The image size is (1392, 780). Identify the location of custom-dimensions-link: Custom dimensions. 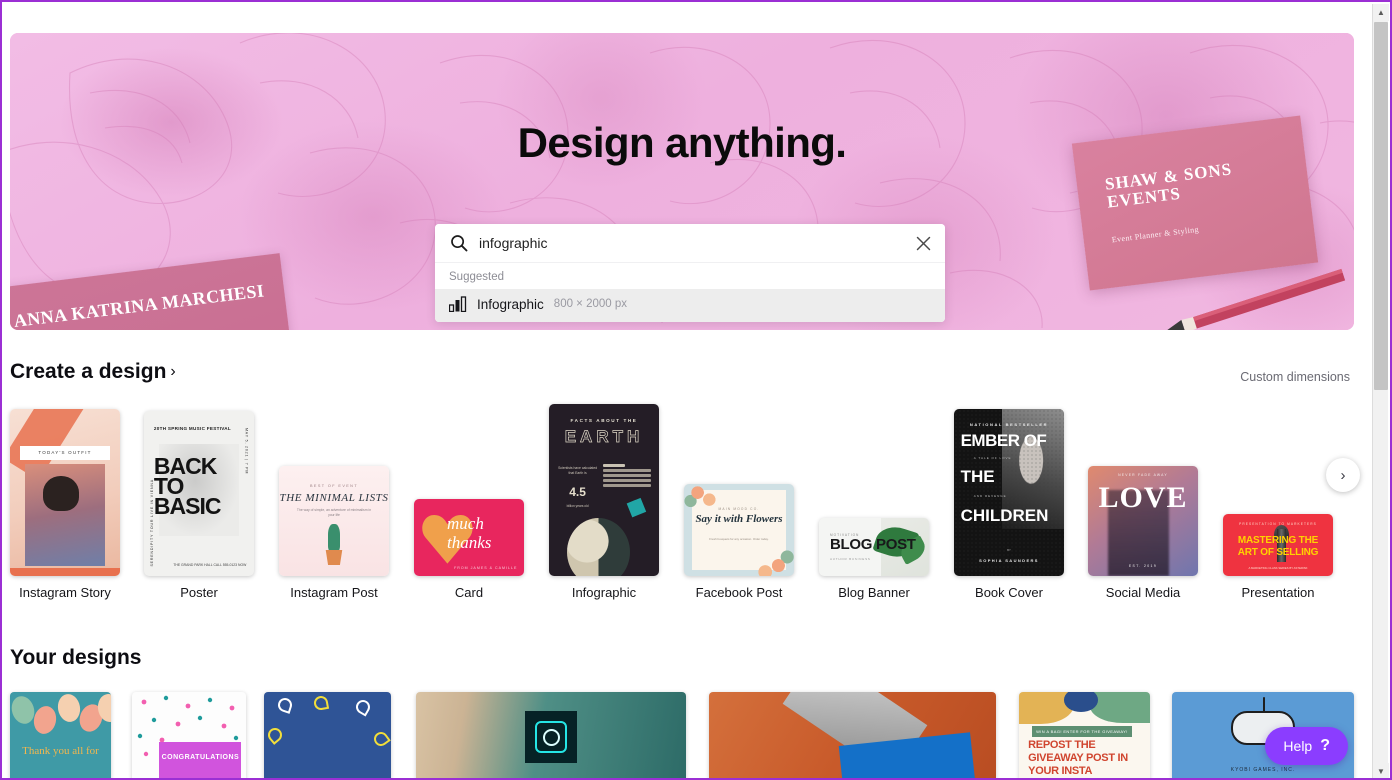
(1295, 377).